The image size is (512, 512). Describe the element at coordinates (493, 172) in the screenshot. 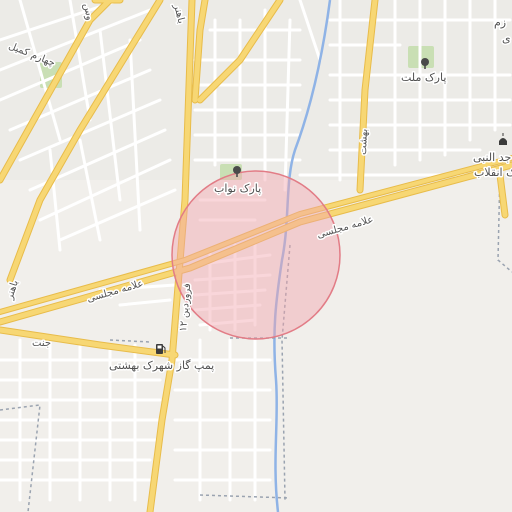

I see `poi-label-enghelab: ک انقلاب` at that location.